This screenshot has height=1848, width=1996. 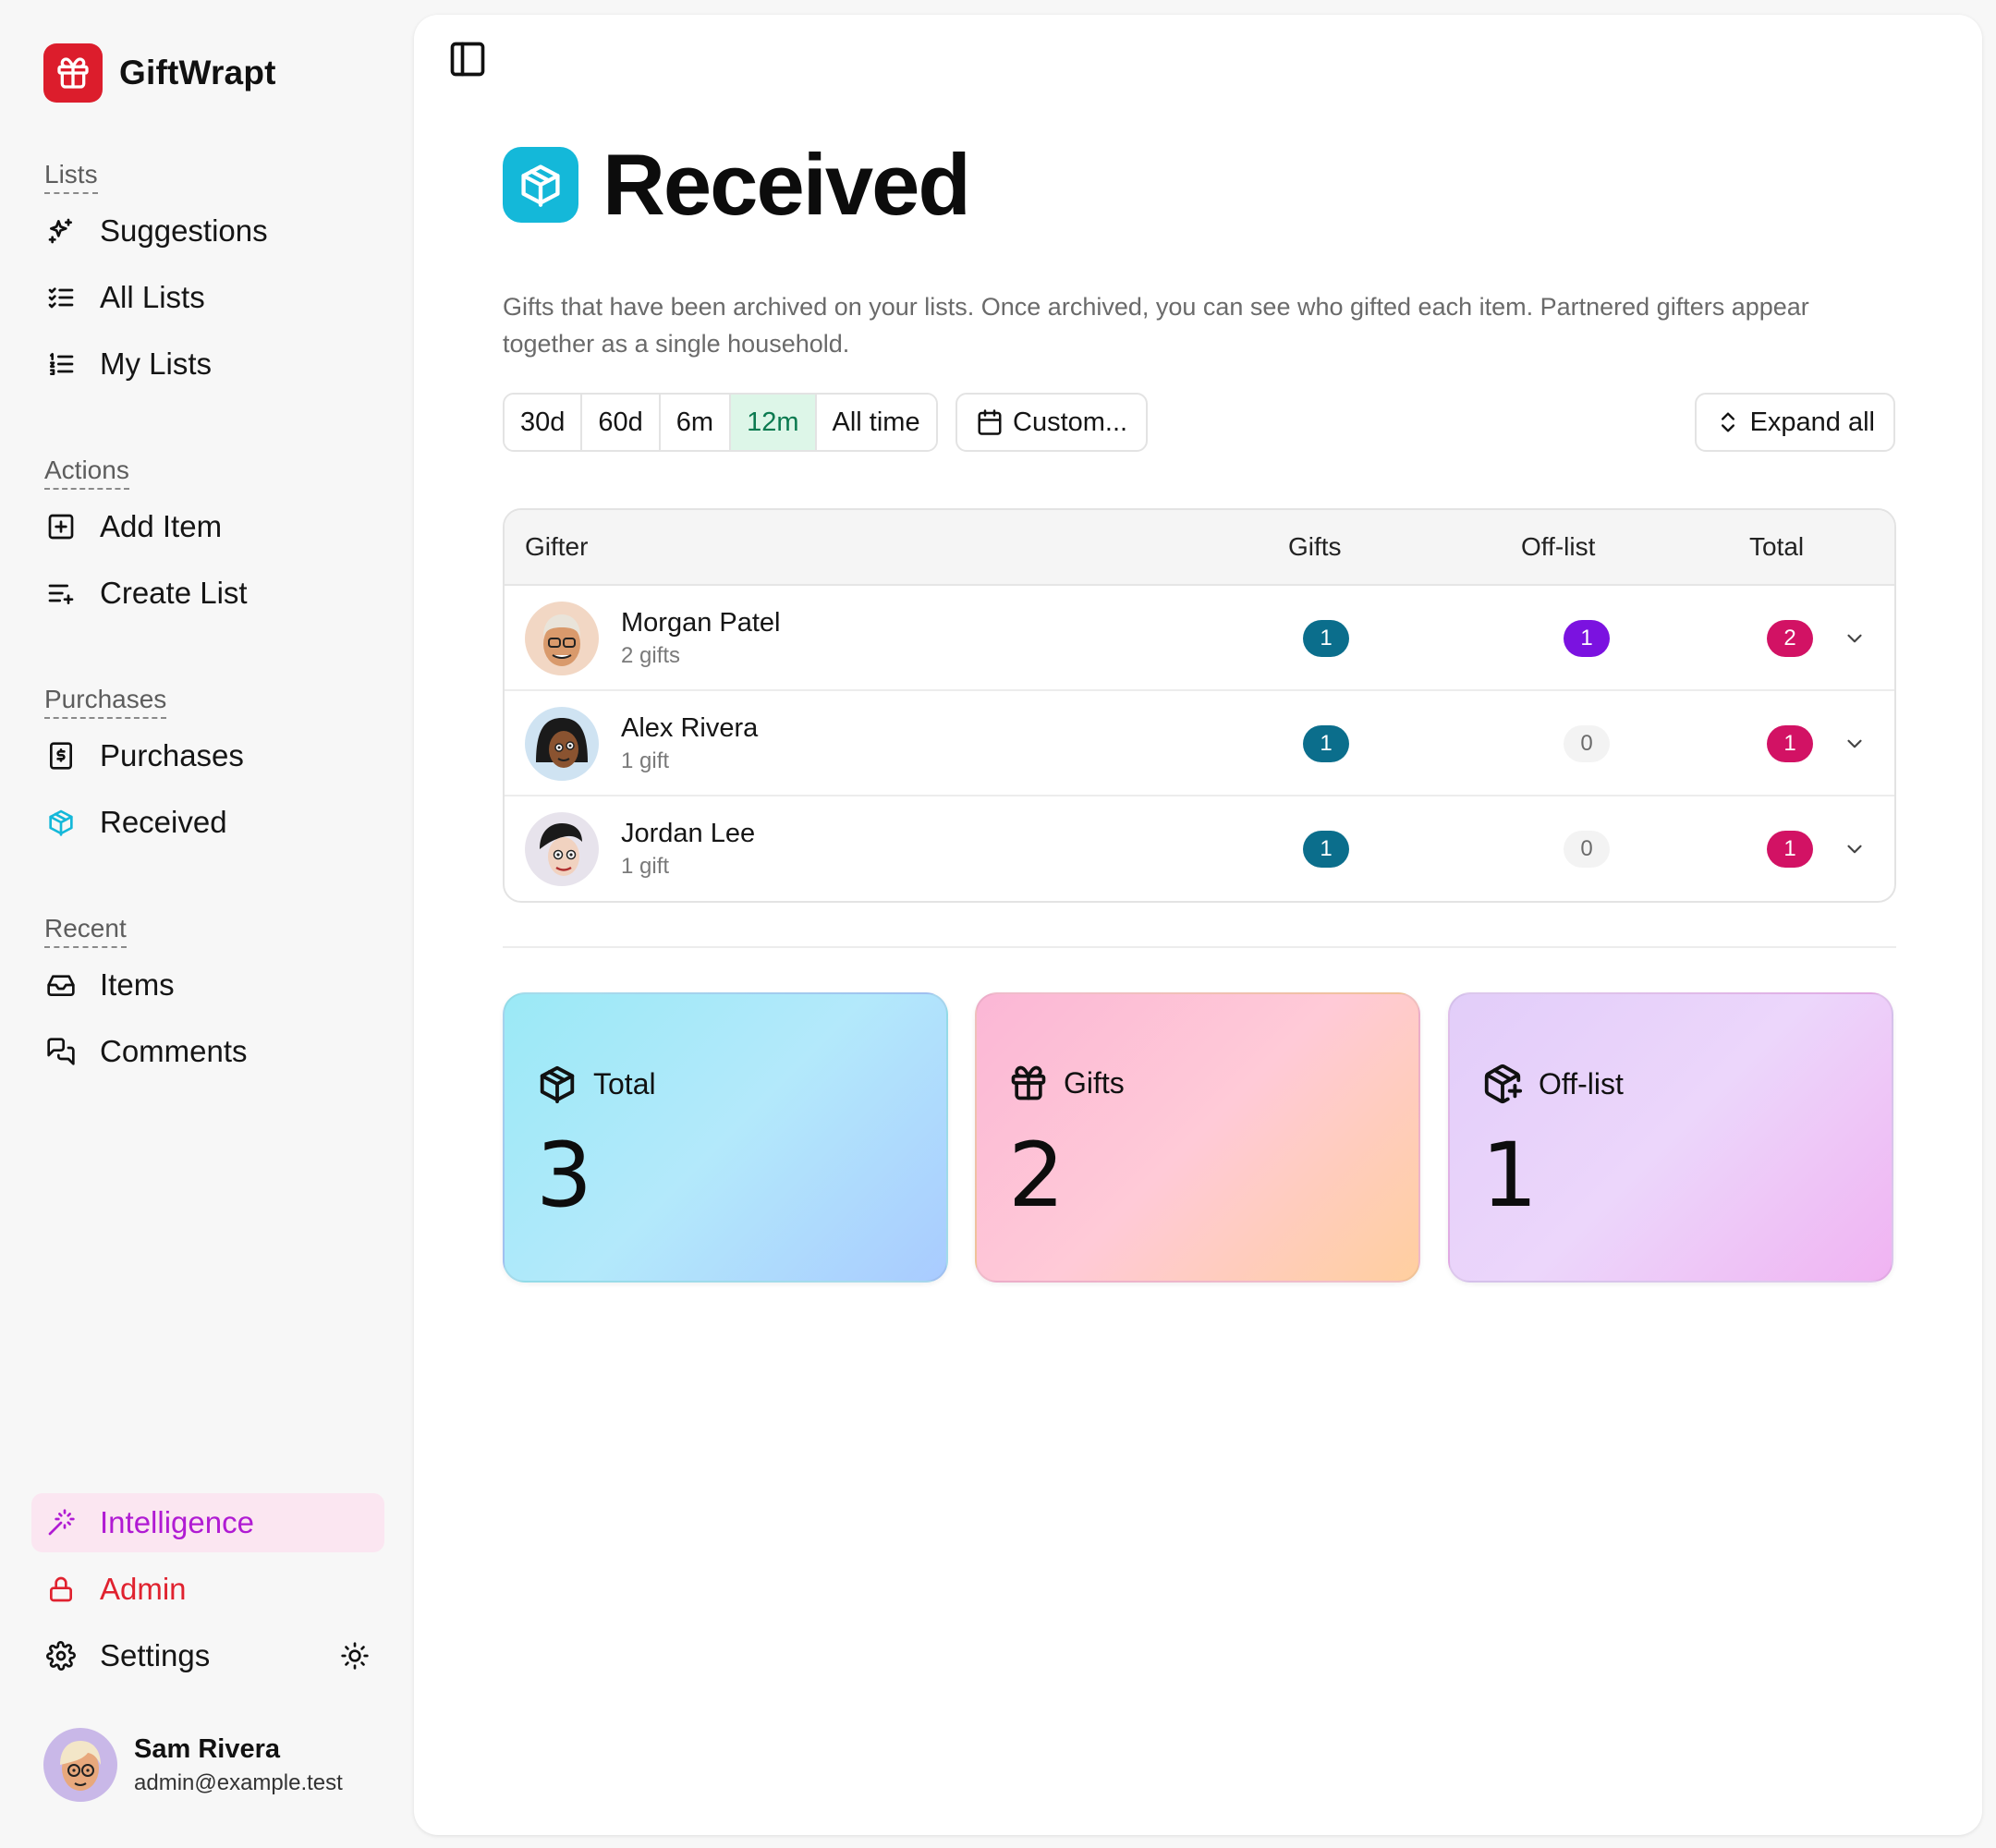 I want to click on range-button-30d: 30d, so click(x=544, y=423).